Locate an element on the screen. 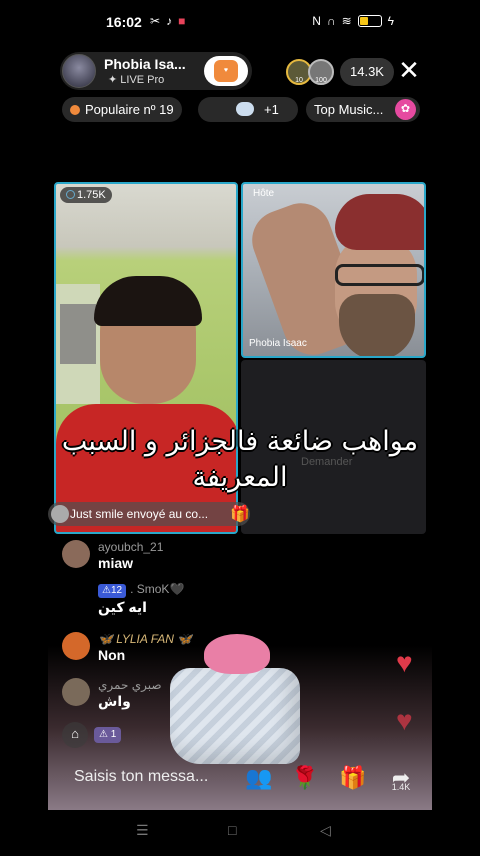 Image resolution: width=480 pixels, height=856 pixels. level-badge: ⚠12 is located at coordinates (112, 591).